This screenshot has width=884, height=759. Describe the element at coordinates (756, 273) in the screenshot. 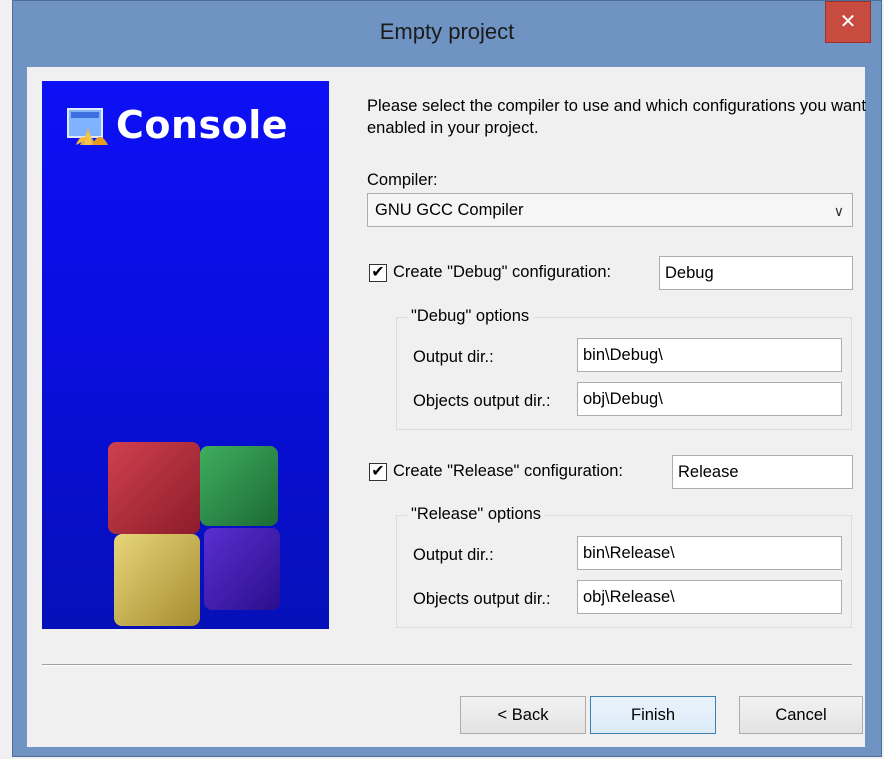

I see `debug-name-input: Debug` at that location.